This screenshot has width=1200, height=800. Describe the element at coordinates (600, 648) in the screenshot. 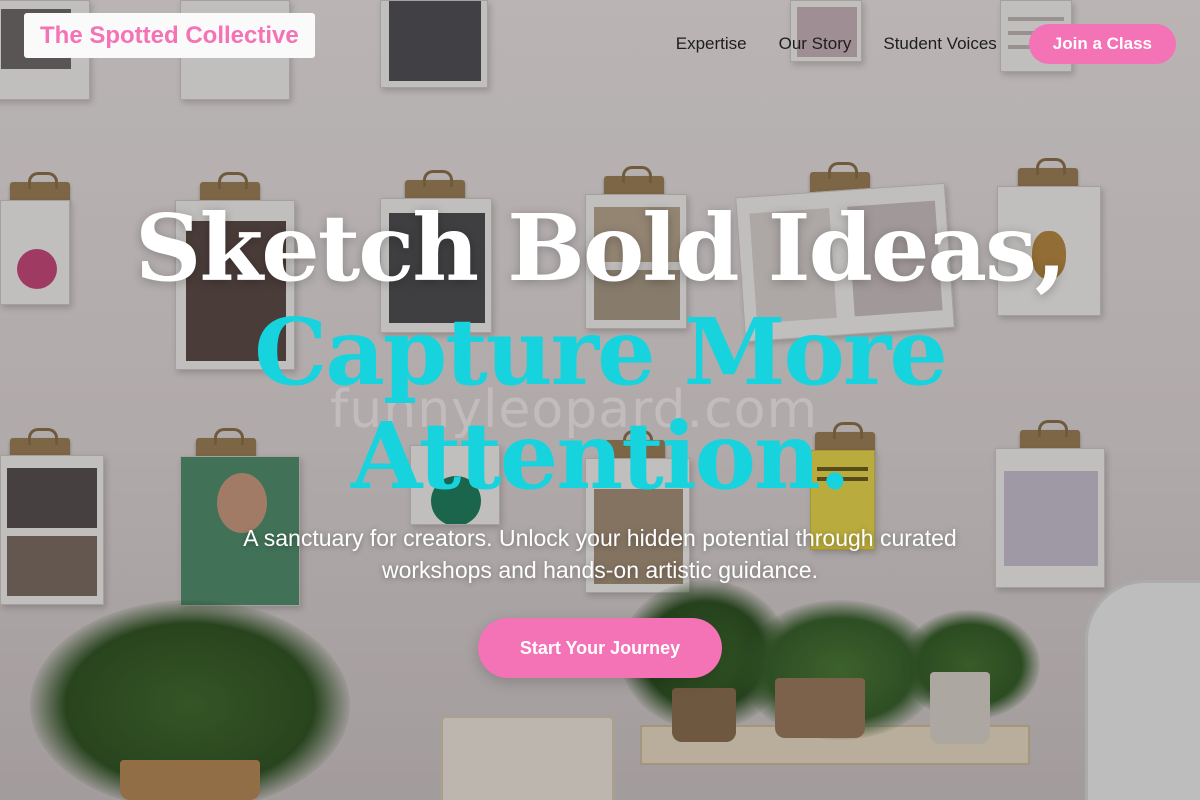

I see `start-journey-button: Start Your Journey` at that location.